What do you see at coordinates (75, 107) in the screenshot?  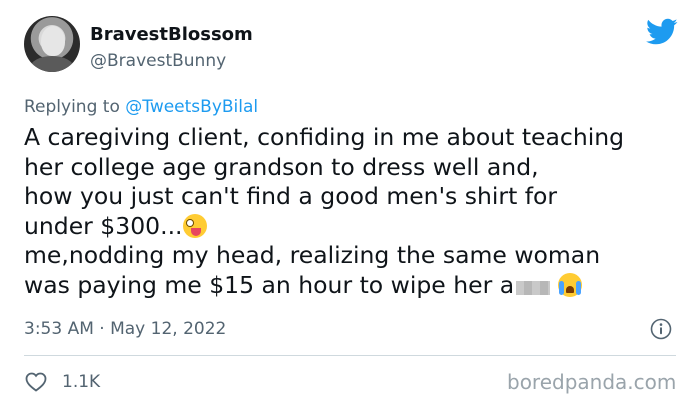 I see `replying-to-prefix: Replying to` at bounding box center [75, 107].